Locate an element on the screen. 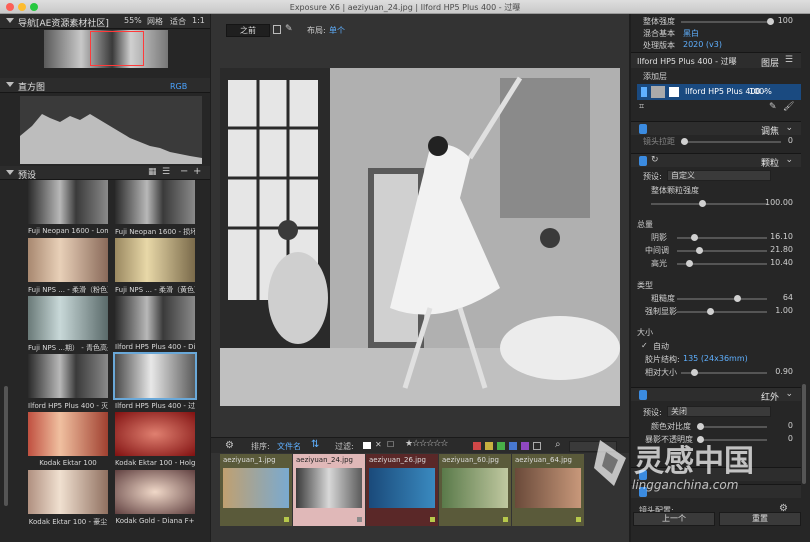 This screenshot has height=542, width=810. preset-item: Kodak Ektar 100 - 豪尘 is located at coordinates (68, 500).